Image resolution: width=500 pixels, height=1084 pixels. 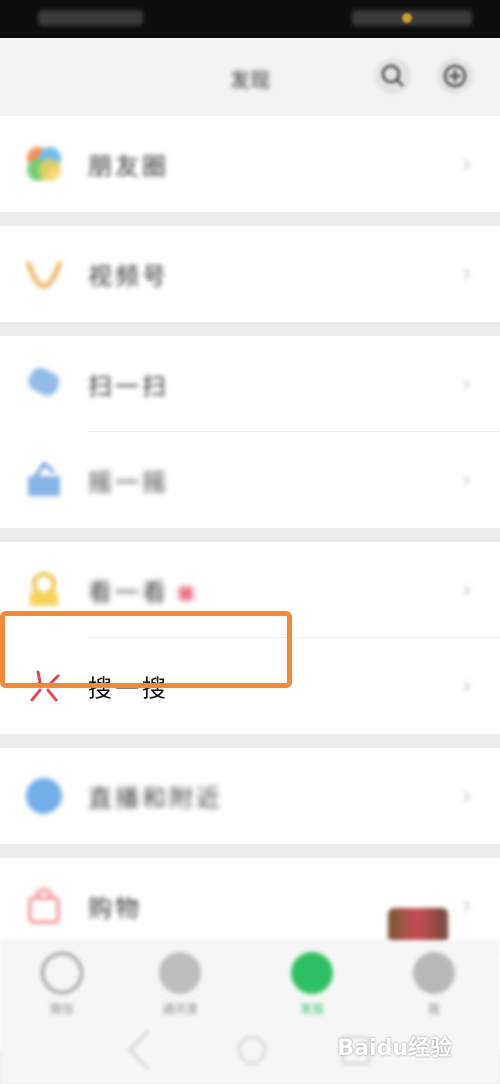 What do you see at coordinates (148, 1050) in the screenshot?
I see `back-button` at bounding box center [148, 1050].